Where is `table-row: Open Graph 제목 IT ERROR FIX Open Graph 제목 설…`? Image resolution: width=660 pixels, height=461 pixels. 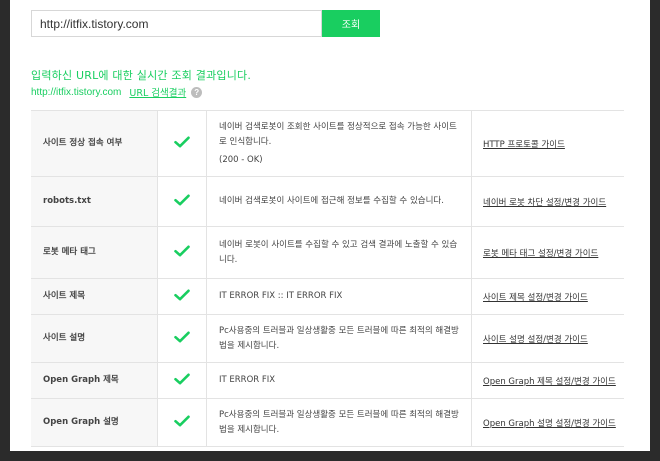
table-row: Open Graph 제목 IT ERROR FIX Open Graph 제목 설… is located at coordinates (327, 380).